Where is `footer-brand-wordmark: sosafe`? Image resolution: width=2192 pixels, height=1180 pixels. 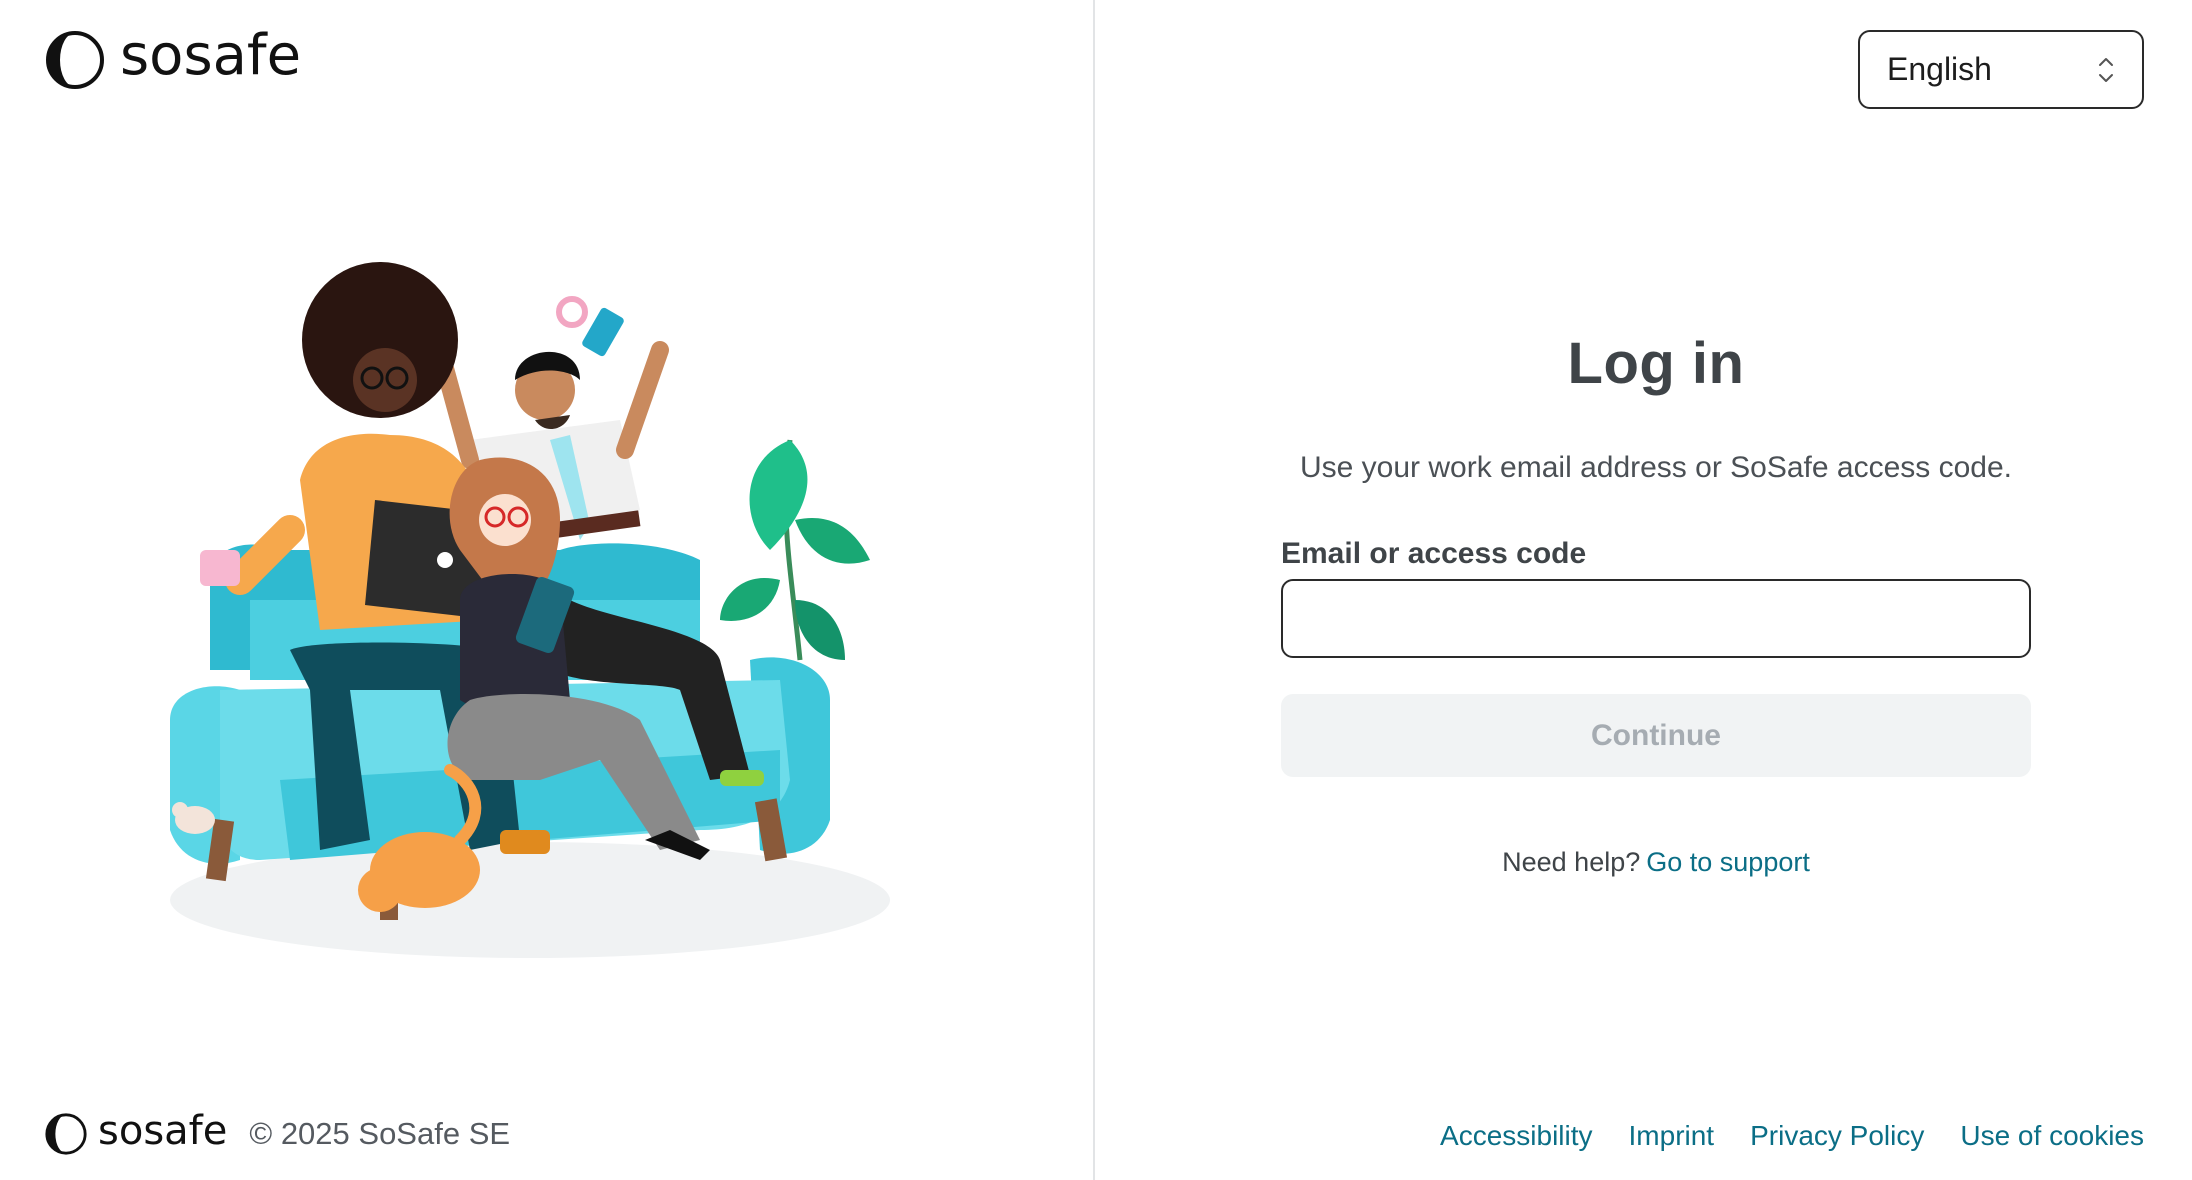 footer-brand-wordmark: sosafe is located at coordinates (163, 1131).